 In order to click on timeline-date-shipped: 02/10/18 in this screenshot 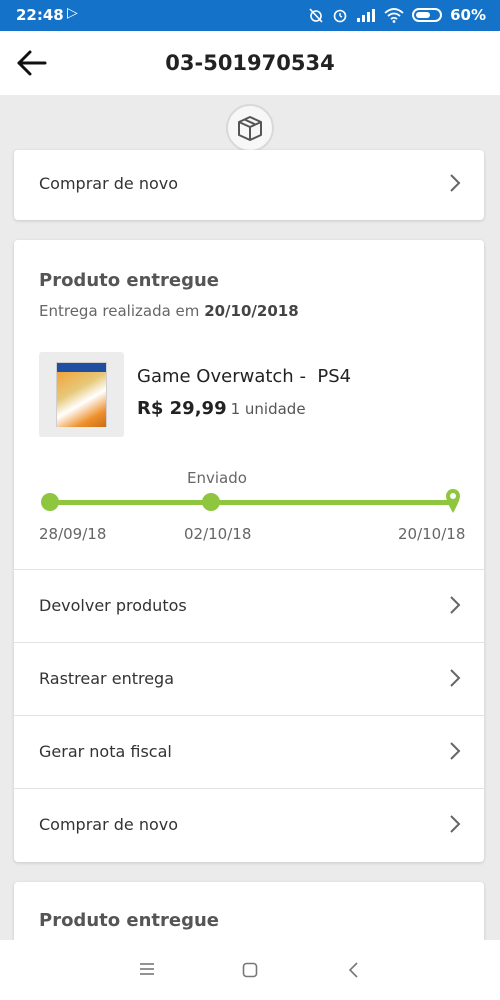, I will do `click(218, 534)`.